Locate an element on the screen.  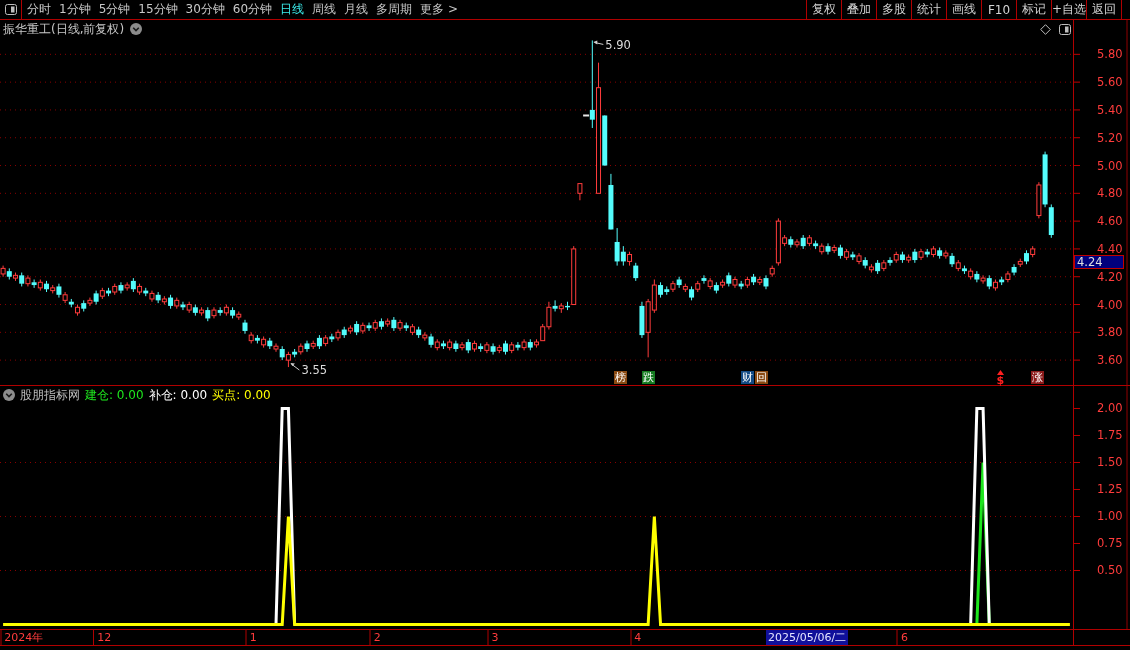
axis-label: 1.50 is located at coordinates (1110, 462).